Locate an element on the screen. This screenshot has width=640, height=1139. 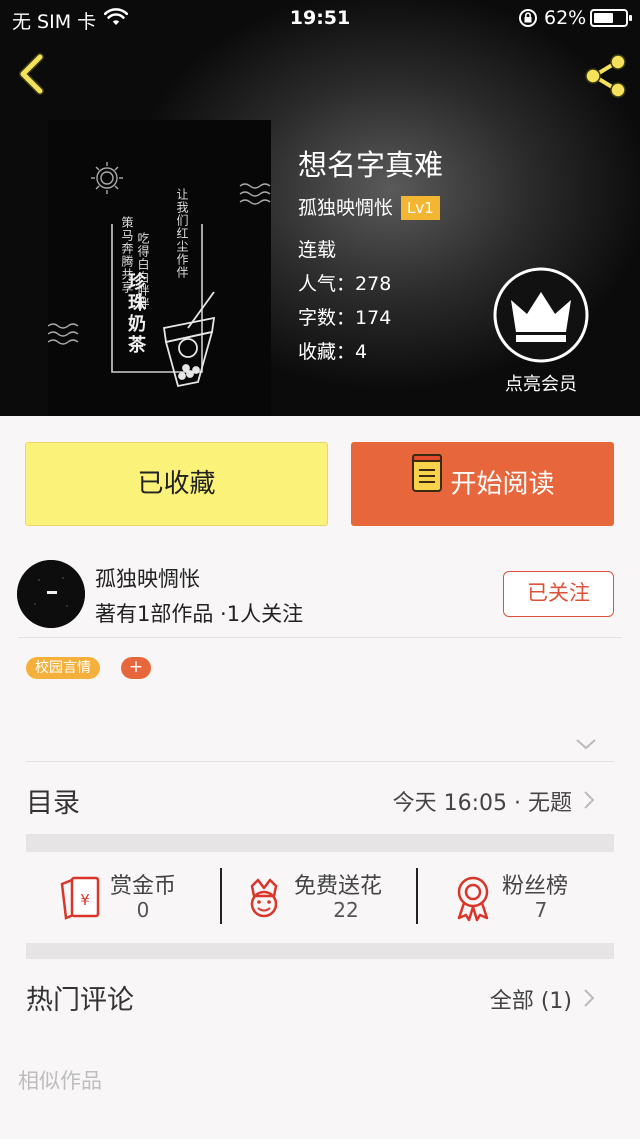
reward-coins: ¥ 赏金币 0 is located at coordinates (124, 896).